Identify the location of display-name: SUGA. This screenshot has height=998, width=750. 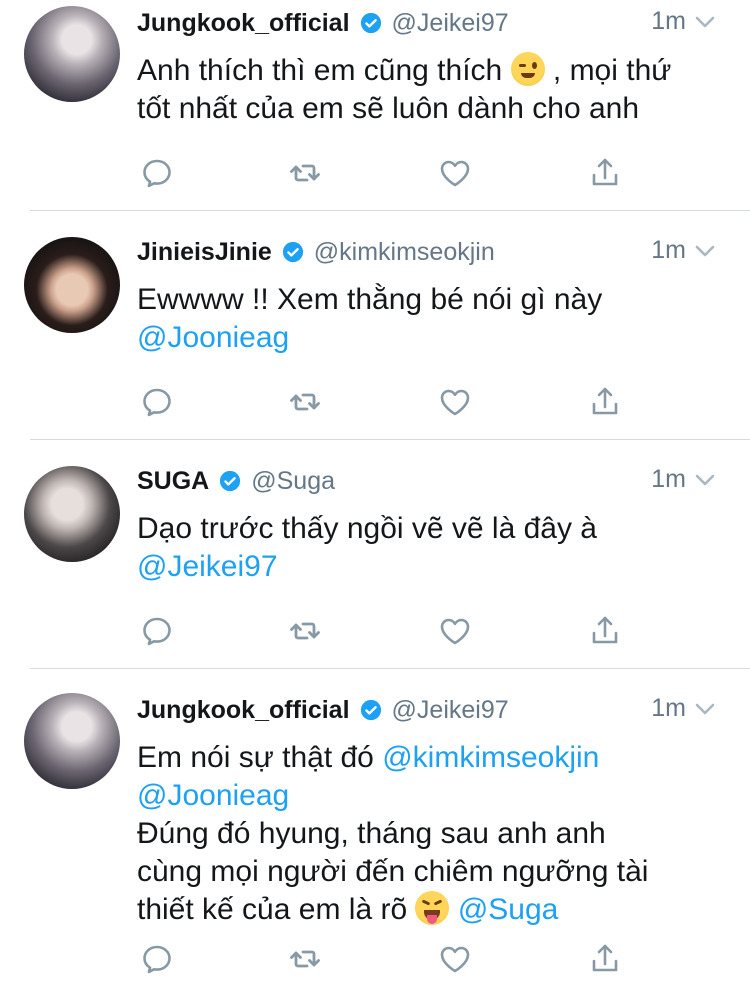
(173, 481).